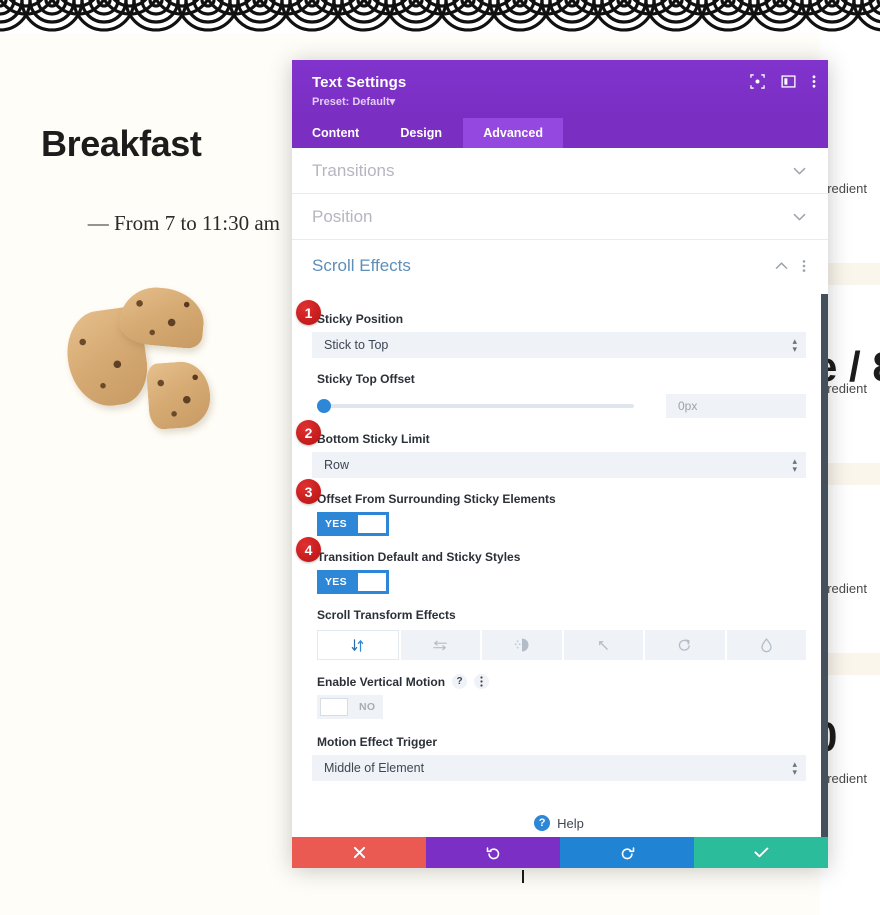 The image size is (880, 915). I want to click on offset-surrounding-label: Offset From Surrounding Sticky Elements, so click(436, 499).